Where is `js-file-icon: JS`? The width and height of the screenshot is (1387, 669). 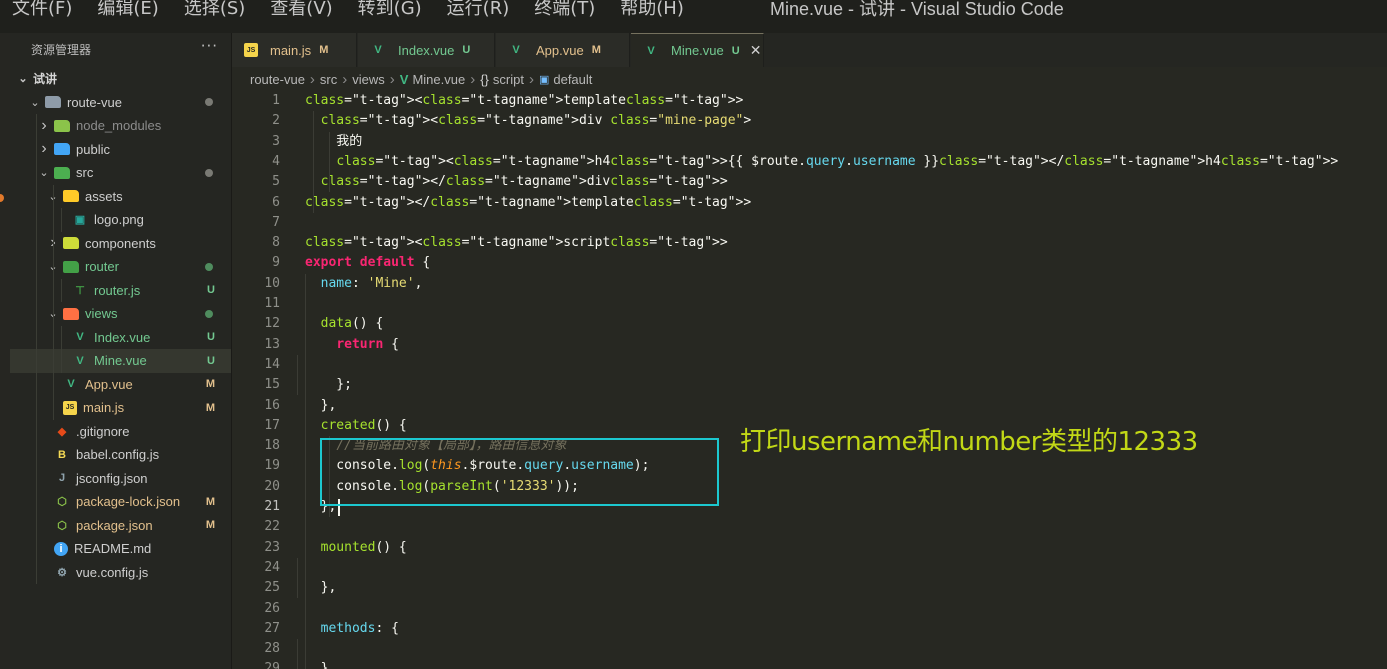
js-file-icon: JS is located at coordinates (251, 50).